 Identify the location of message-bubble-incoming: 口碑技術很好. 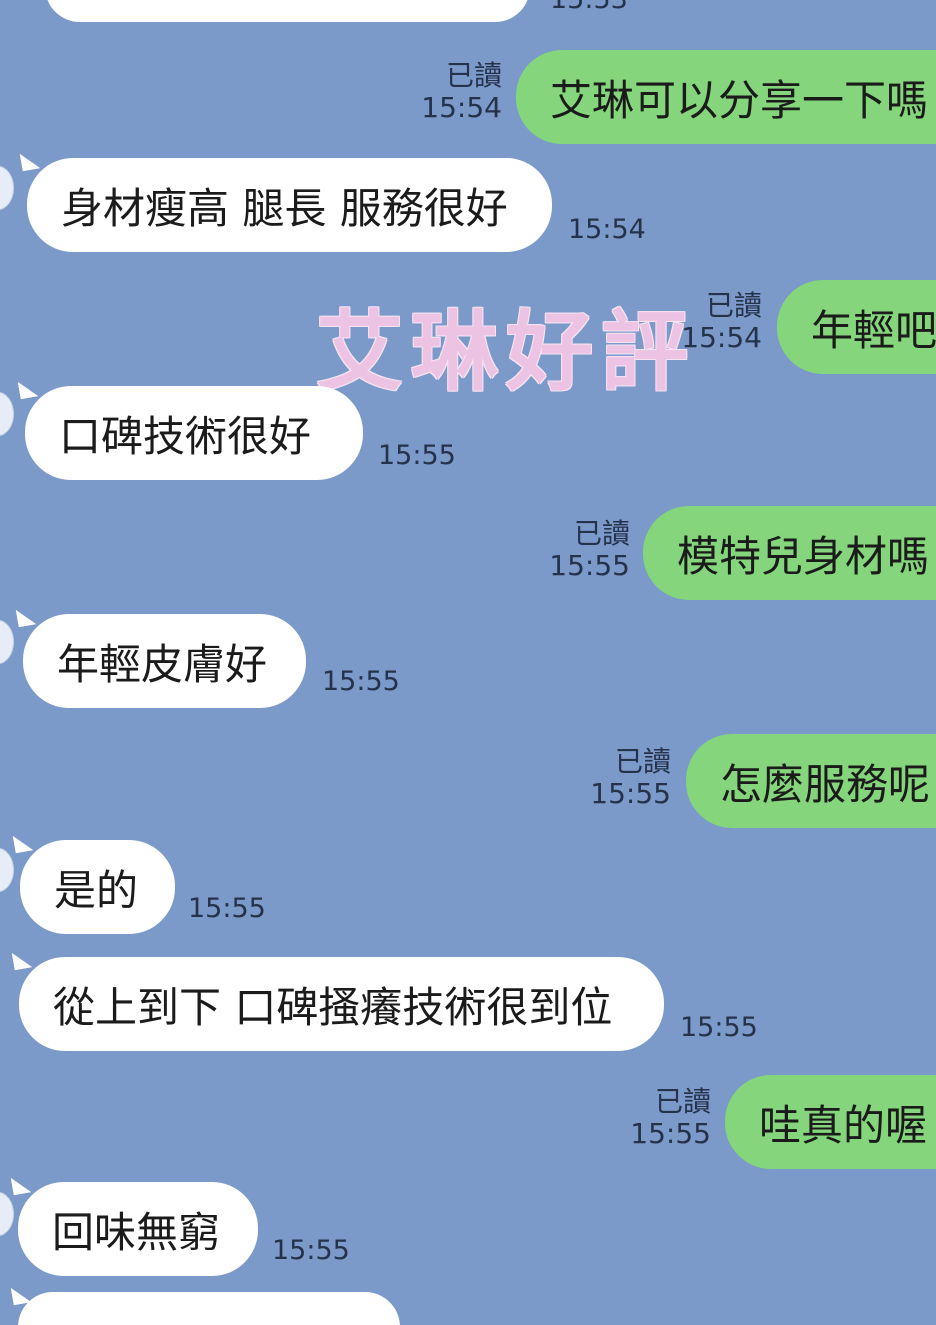
(194, 433).